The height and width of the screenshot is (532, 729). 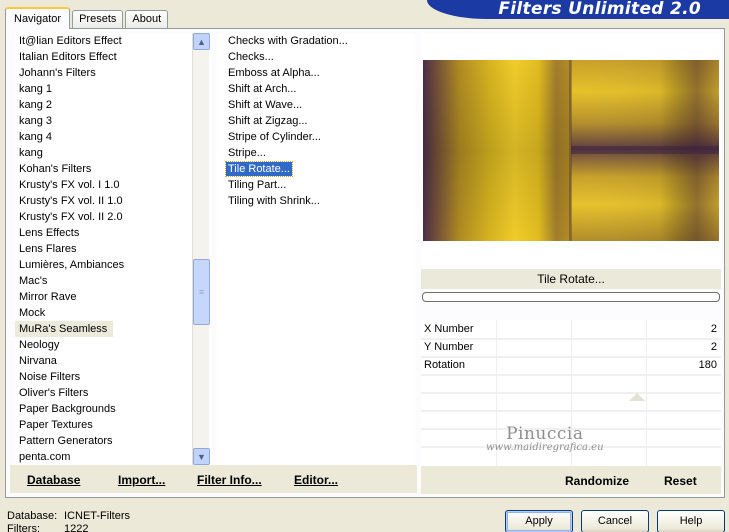 What do you see at coordinates (48, 297) in the screenshot?
I see `category-label: Mirror Rave` at bounding box center [48, 297].